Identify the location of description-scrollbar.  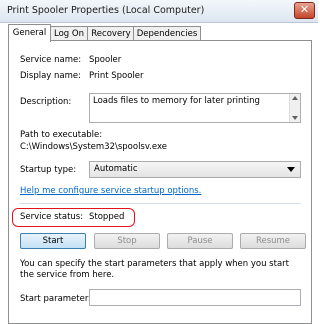
(294, 108).